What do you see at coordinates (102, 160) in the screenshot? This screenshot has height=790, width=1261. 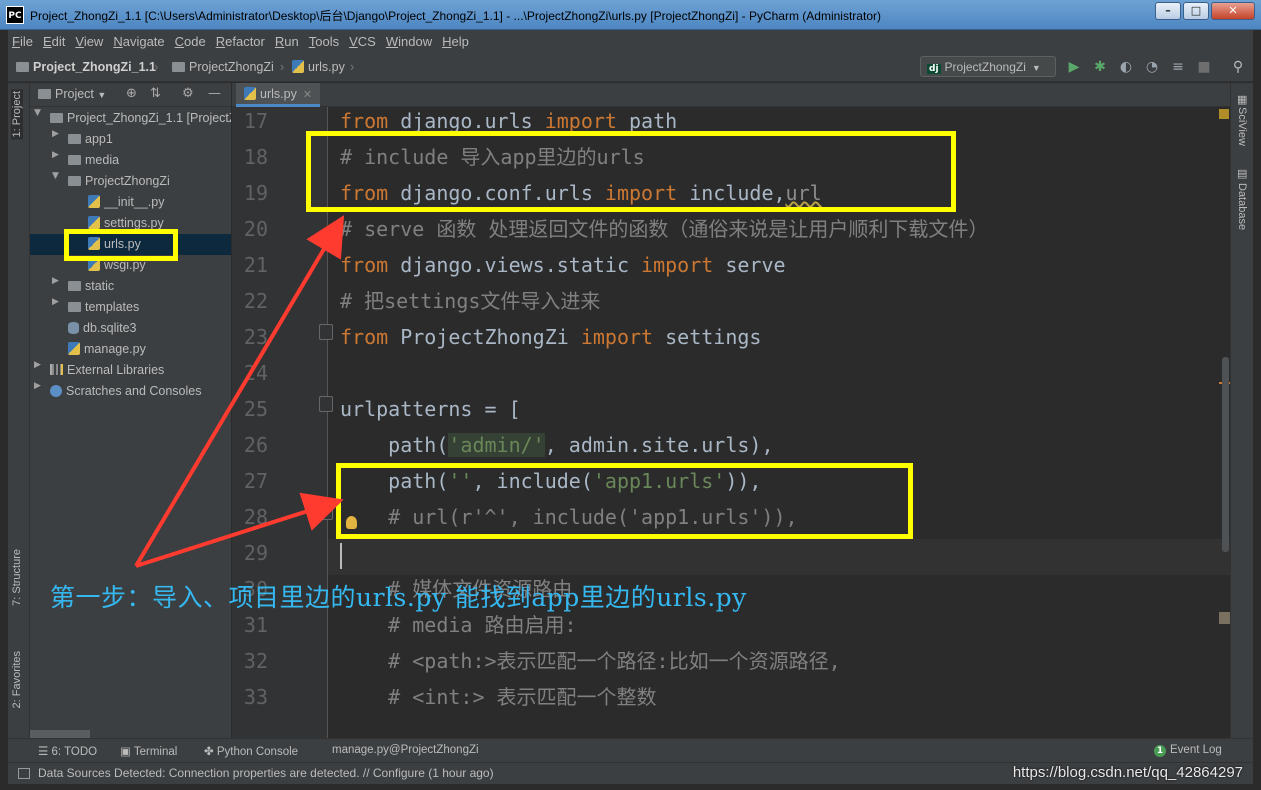 I see `tree-item-label: media` at bounding box center [102, 160].